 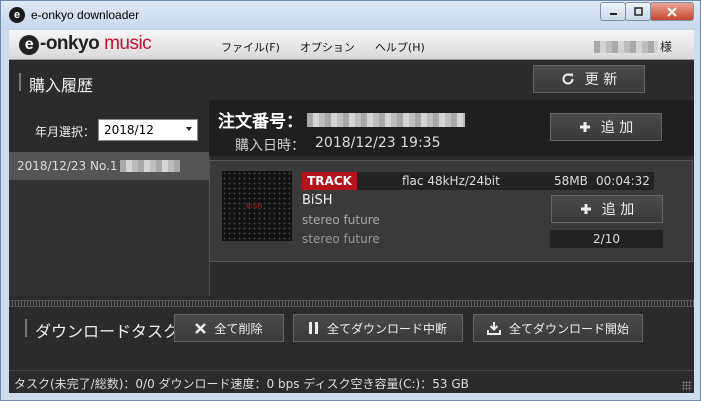 I want to click on track-album: stereo future, so click(x=341, y=220).